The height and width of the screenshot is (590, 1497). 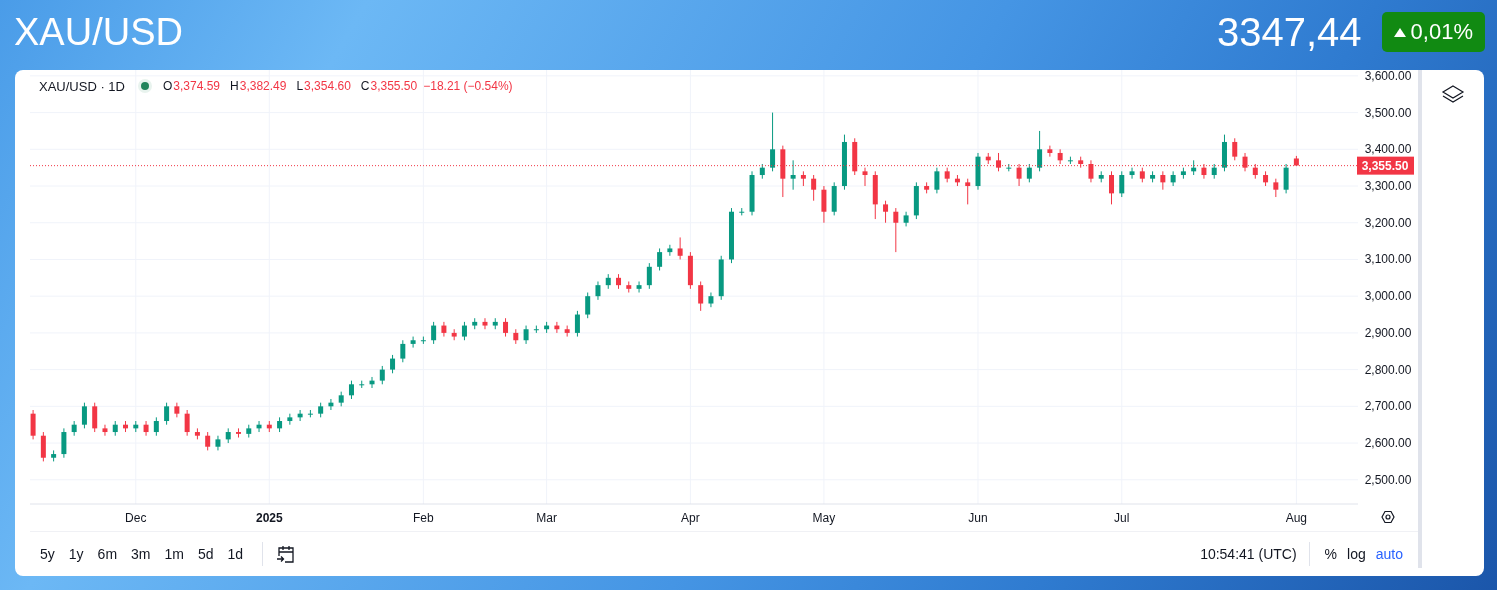 I want to click on ohlc-value: 3,382.49, so click(x=263, y=86).